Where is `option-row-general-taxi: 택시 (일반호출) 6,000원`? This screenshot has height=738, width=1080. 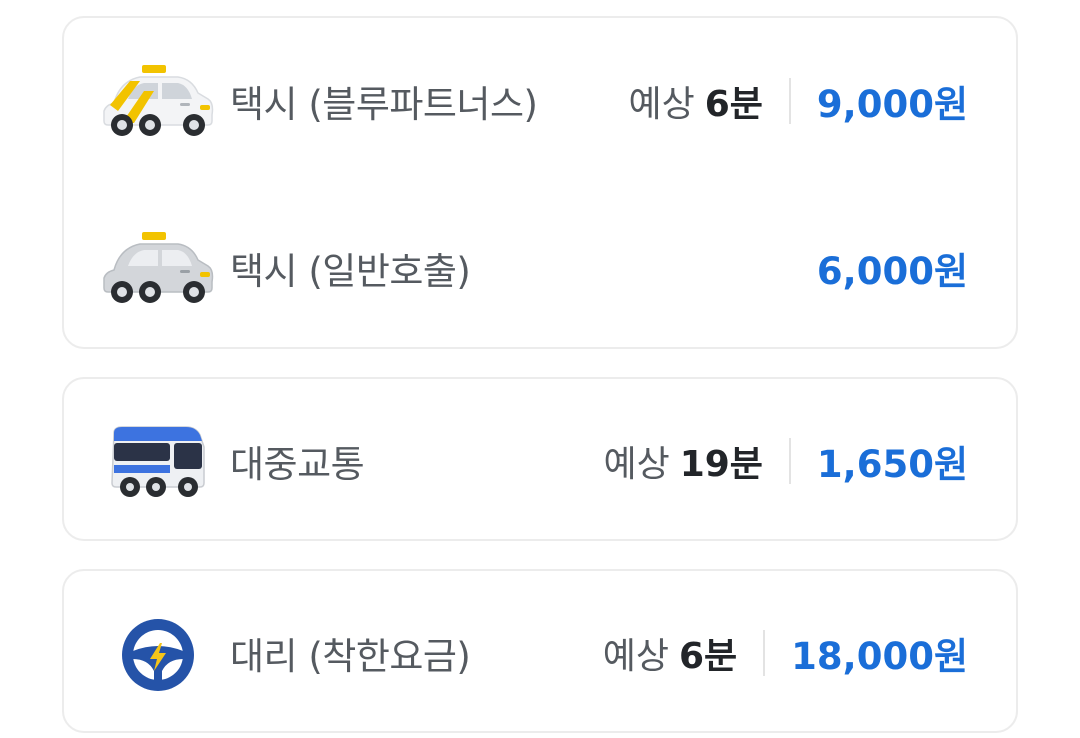 option-row-general-taxi: 택시 (일반호출) 6,000원 is located at coordinates (540, 268).